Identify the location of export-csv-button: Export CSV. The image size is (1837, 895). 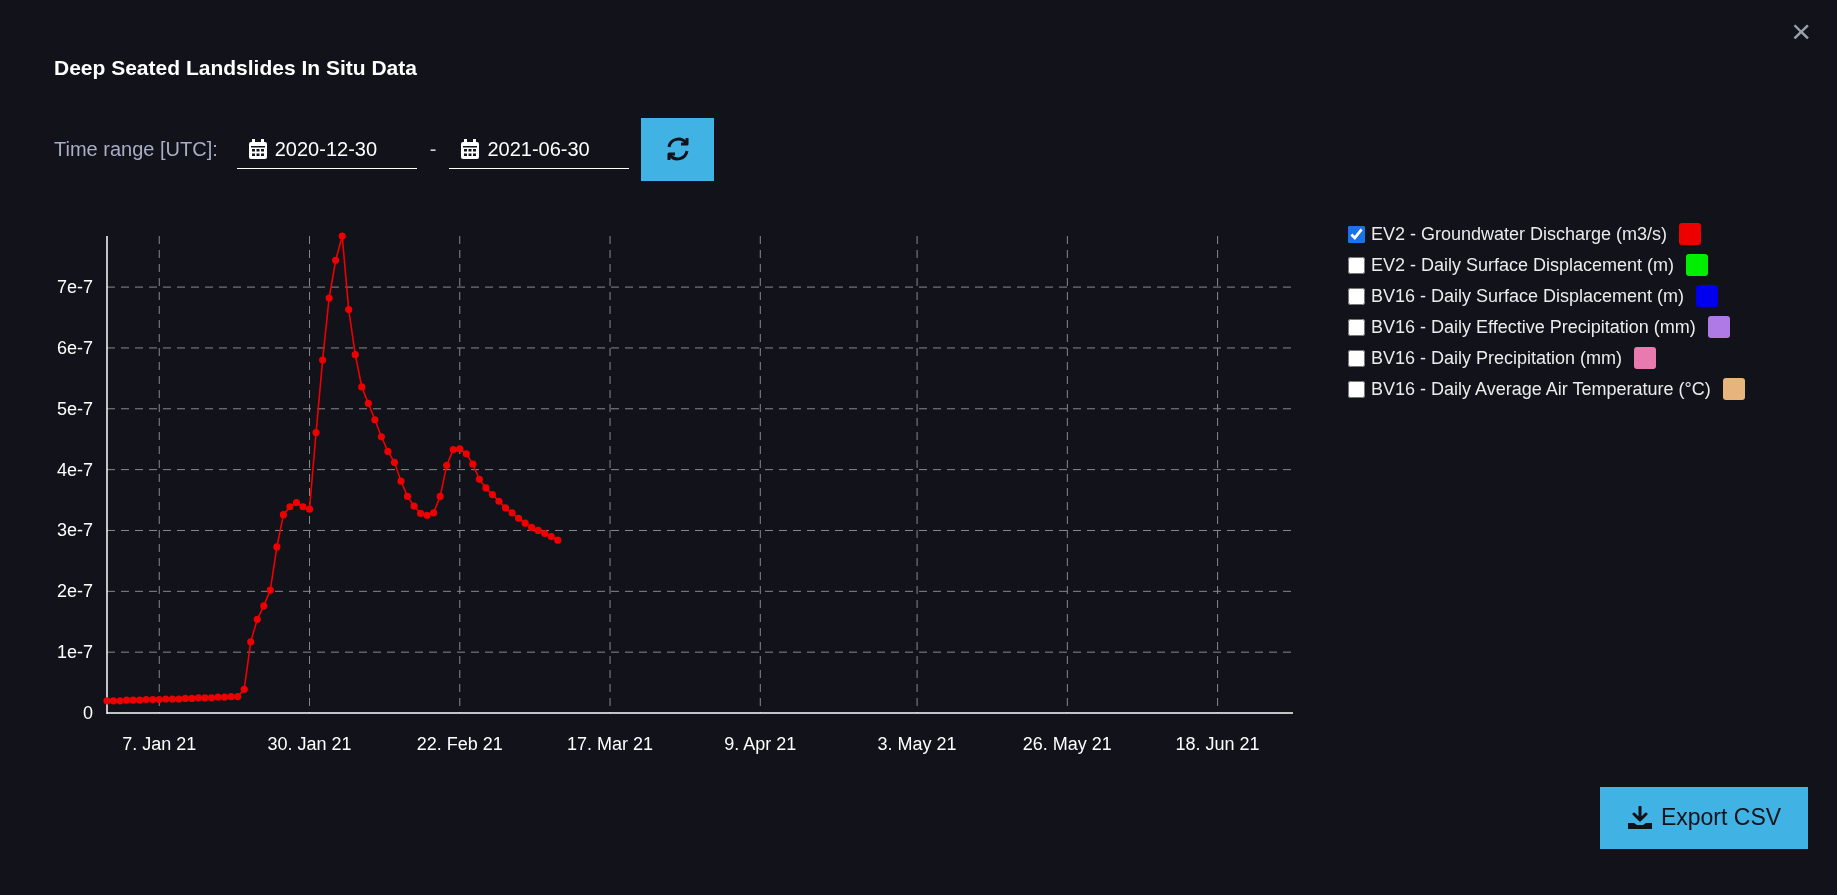
(1704, 817).